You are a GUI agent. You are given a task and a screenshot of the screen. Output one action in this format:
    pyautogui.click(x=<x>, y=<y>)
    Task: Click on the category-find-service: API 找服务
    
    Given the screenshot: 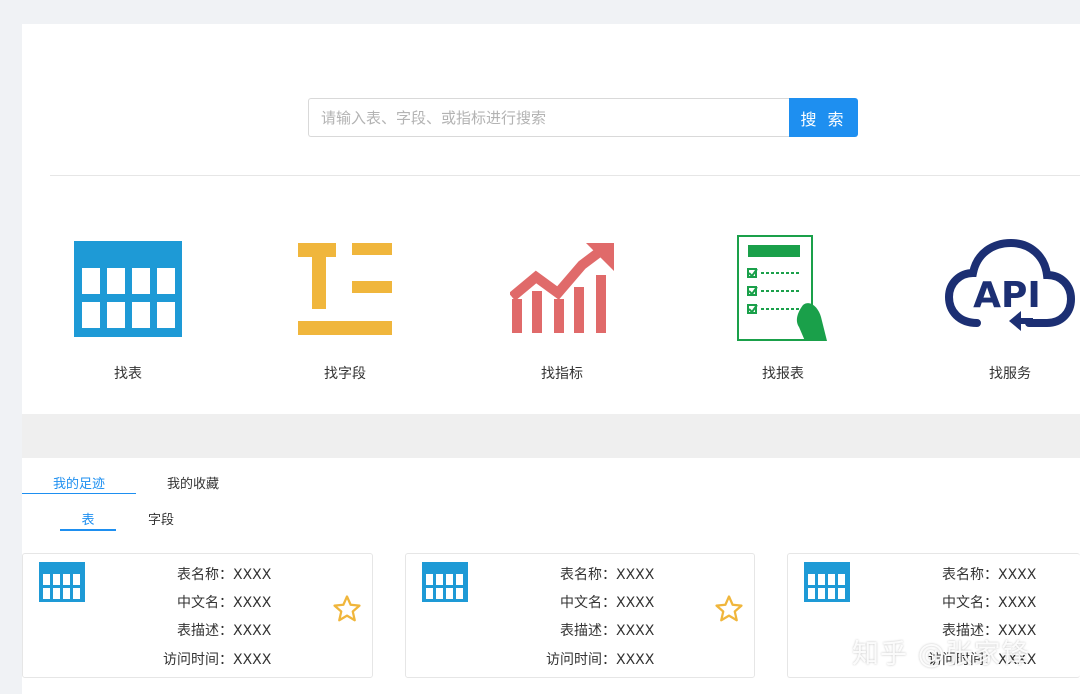 What is the action you would take?
    pyautogui.click(x=1005, y=306)
    